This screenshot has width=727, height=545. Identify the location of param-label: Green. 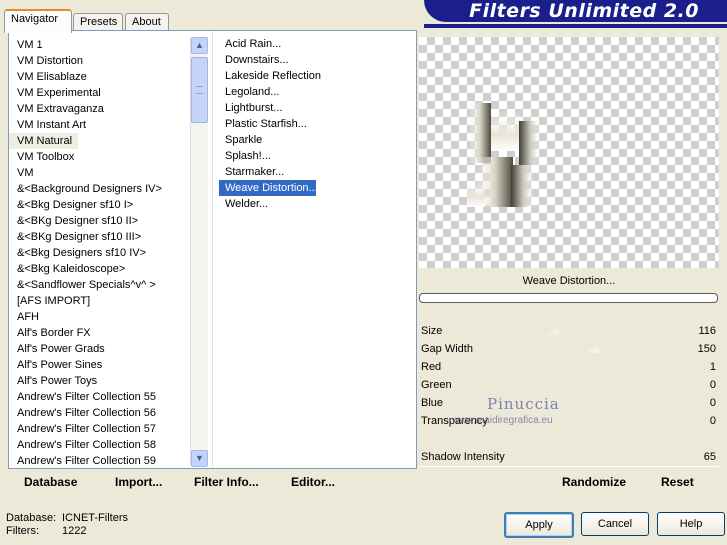
(436, 385).